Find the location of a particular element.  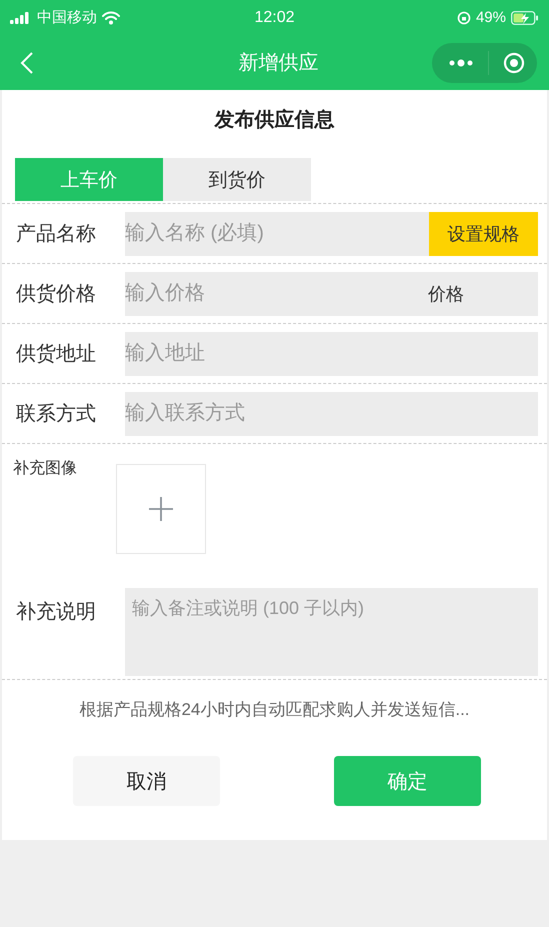

page-title: 新增供应 is located at coordinates (278, 63).